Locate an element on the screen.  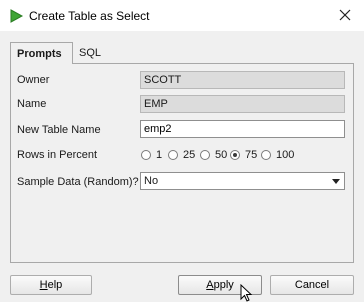
tab-prompts: Prompts is located at coordinates (41, 53).